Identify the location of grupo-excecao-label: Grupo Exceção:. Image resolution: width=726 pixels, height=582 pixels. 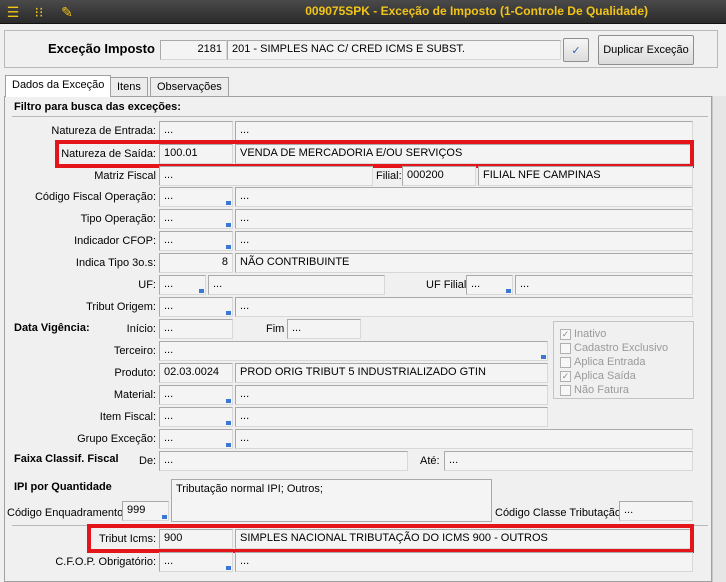
(116, 439).